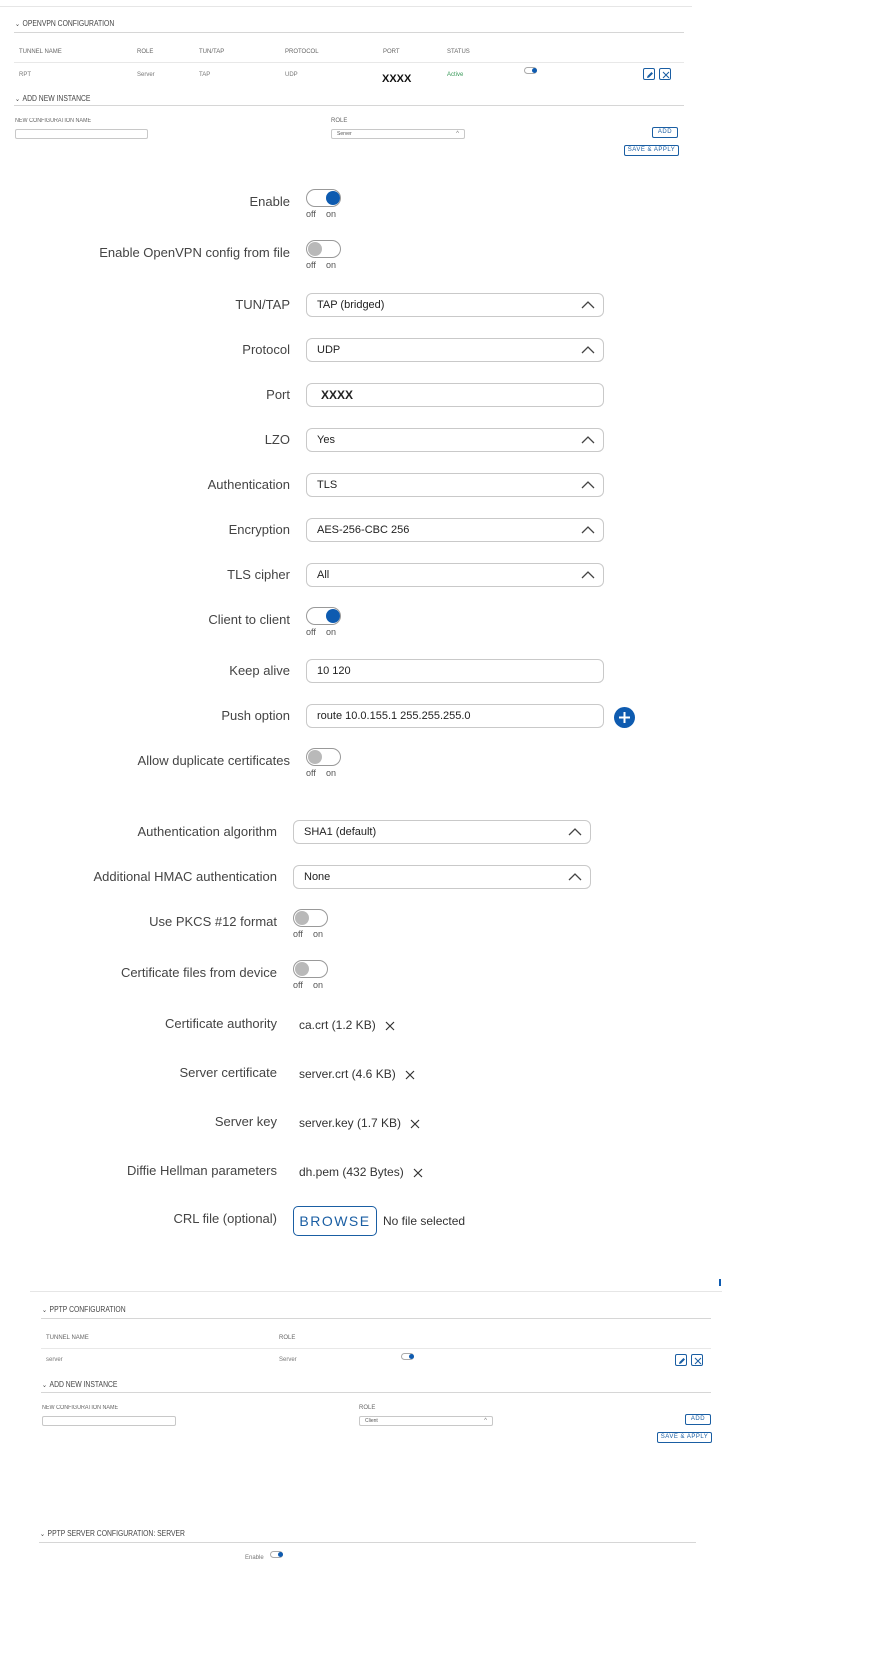  I want to click on push-option-input: route 10.0.155.1 255.255.255.0, so click(455, 716).